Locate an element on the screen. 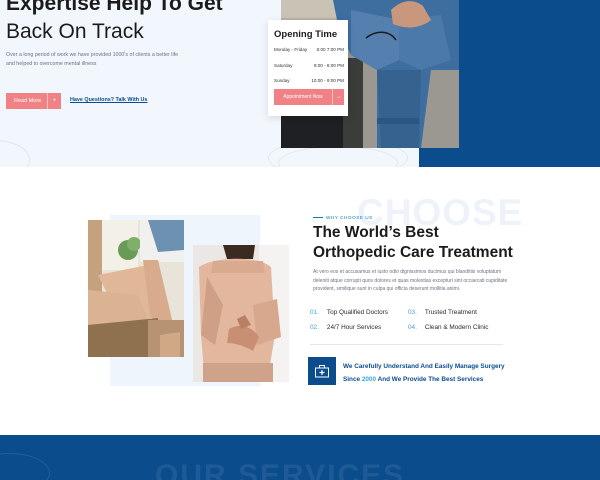 Image resolution: width=600 pixels, height=480 pixels. opening-day: Sunday is located at coordinates (282, 80).